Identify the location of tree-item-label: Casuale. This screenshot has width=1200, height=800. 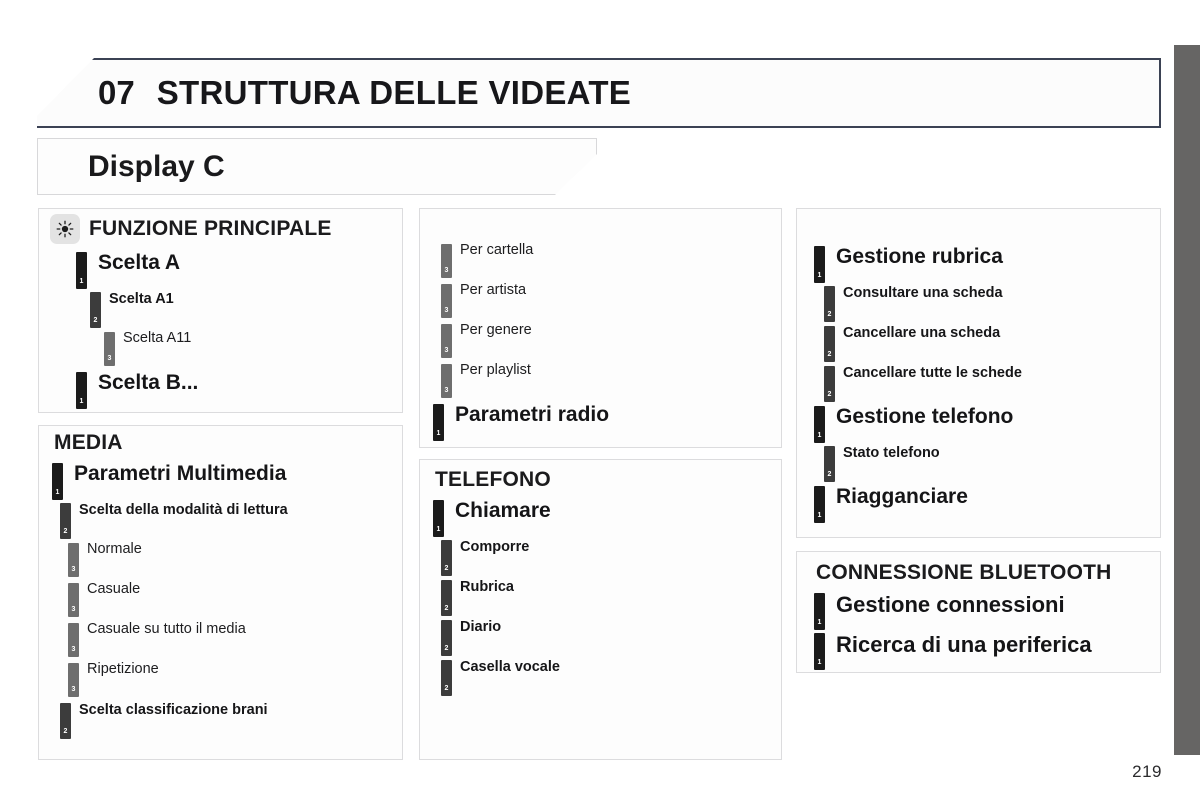
(114, 589).